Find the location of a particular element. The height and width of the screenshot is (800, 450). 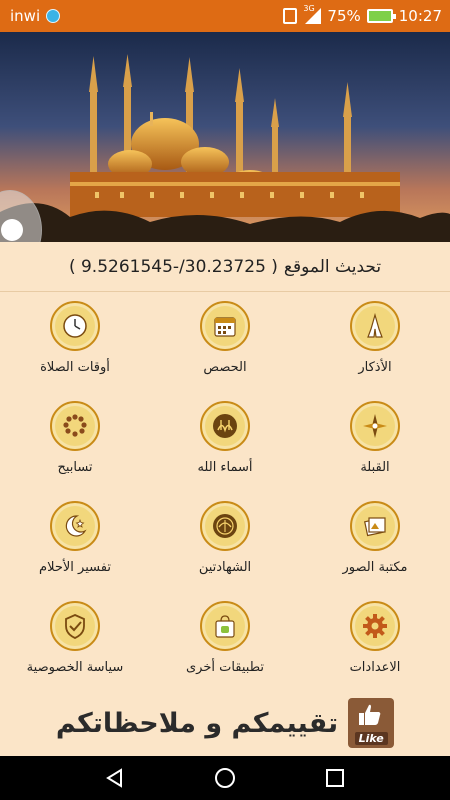

tile-label: تطبيقات أخرى is located at coordinates (225, 667).